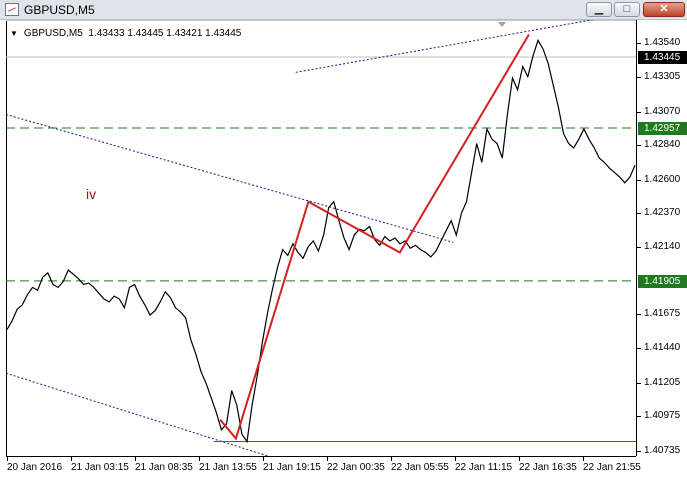 This screenshot has height=486, width=687. Describe the element at coordinates (420, 467) in the screenshot. I see `time-label: 22 Jan 05:55` at that location.